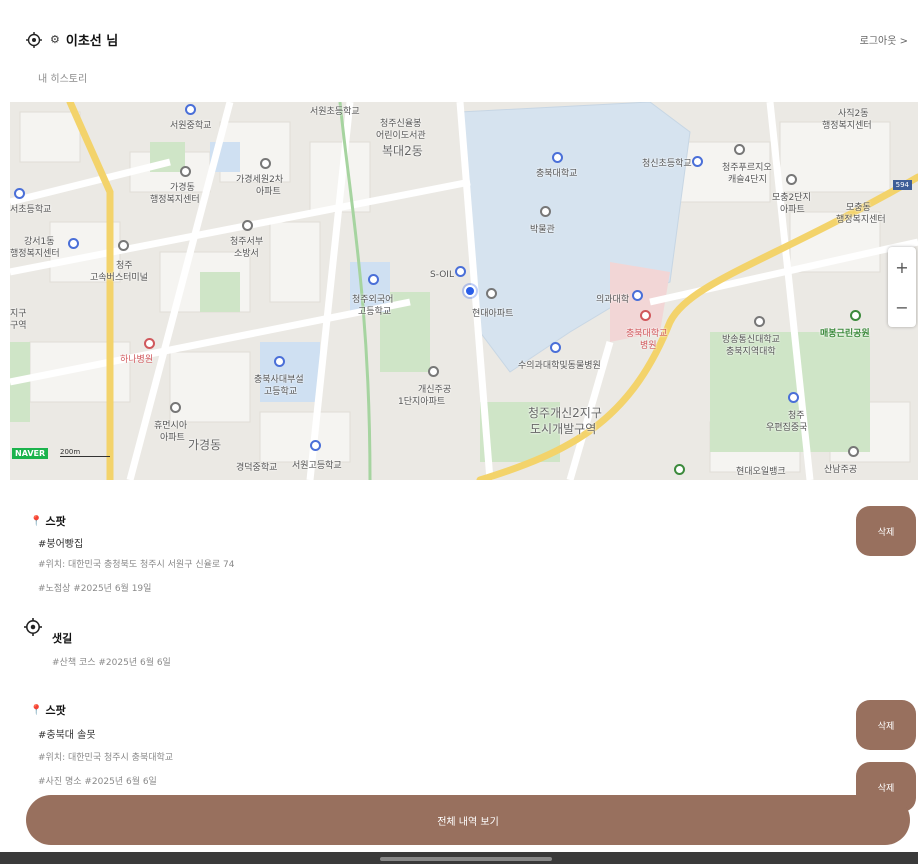 The image size is (918, 864). I want to click on map-label: 청신초등학교, so click(667, 164).